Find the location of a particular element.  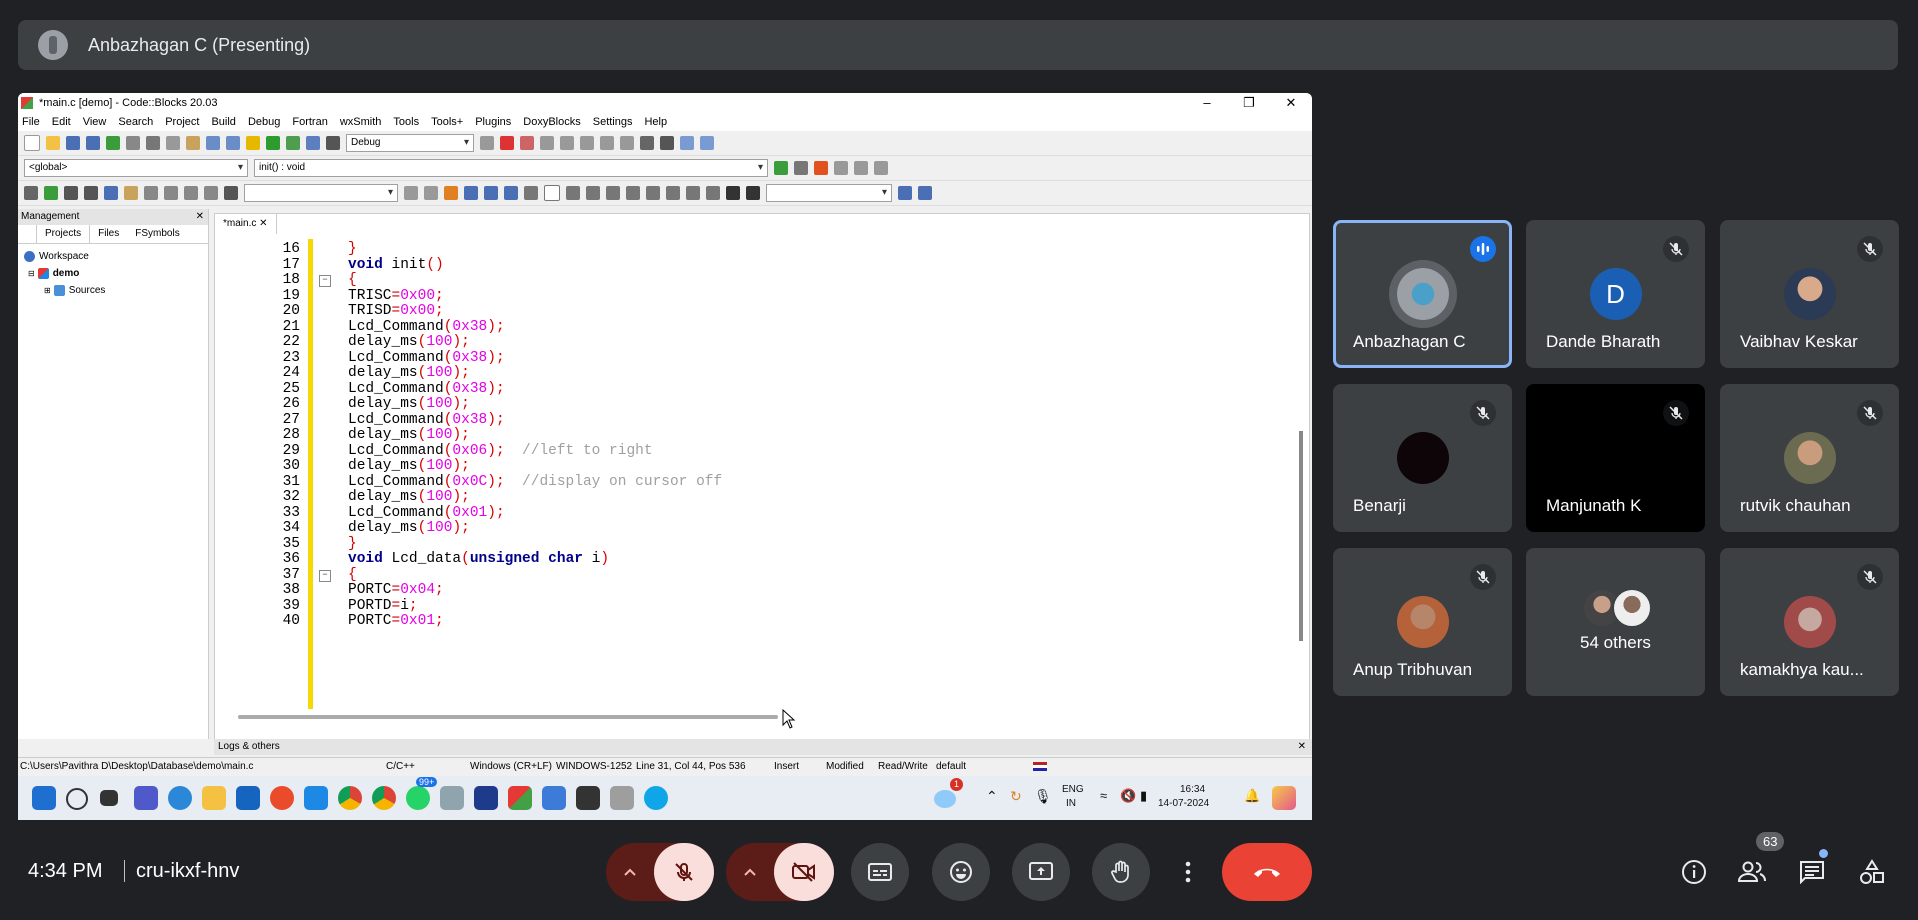

codeblocks-taskbar-icon is located at coordinates (520, 798).